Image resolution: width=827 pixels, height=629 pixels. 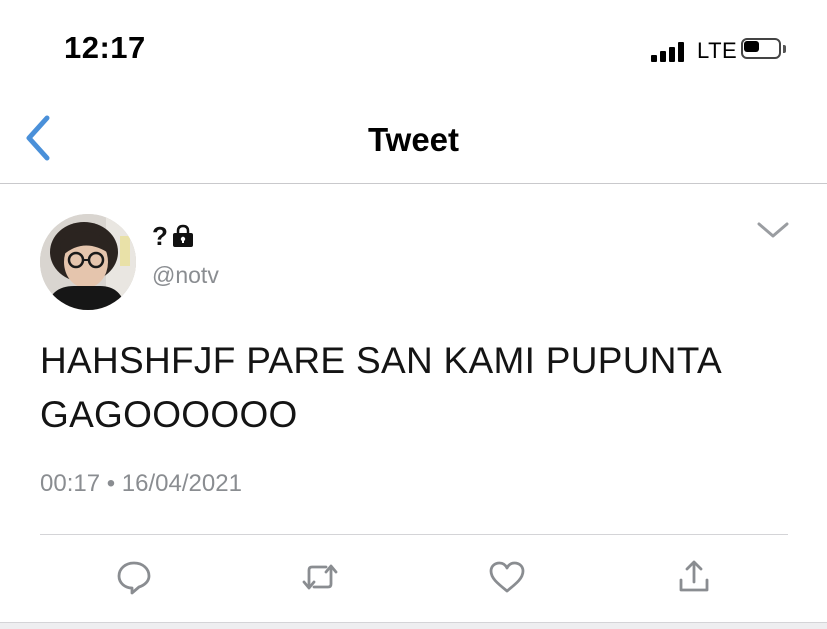 I want to click on page-title: Tweet, so click(x=413, y=139).